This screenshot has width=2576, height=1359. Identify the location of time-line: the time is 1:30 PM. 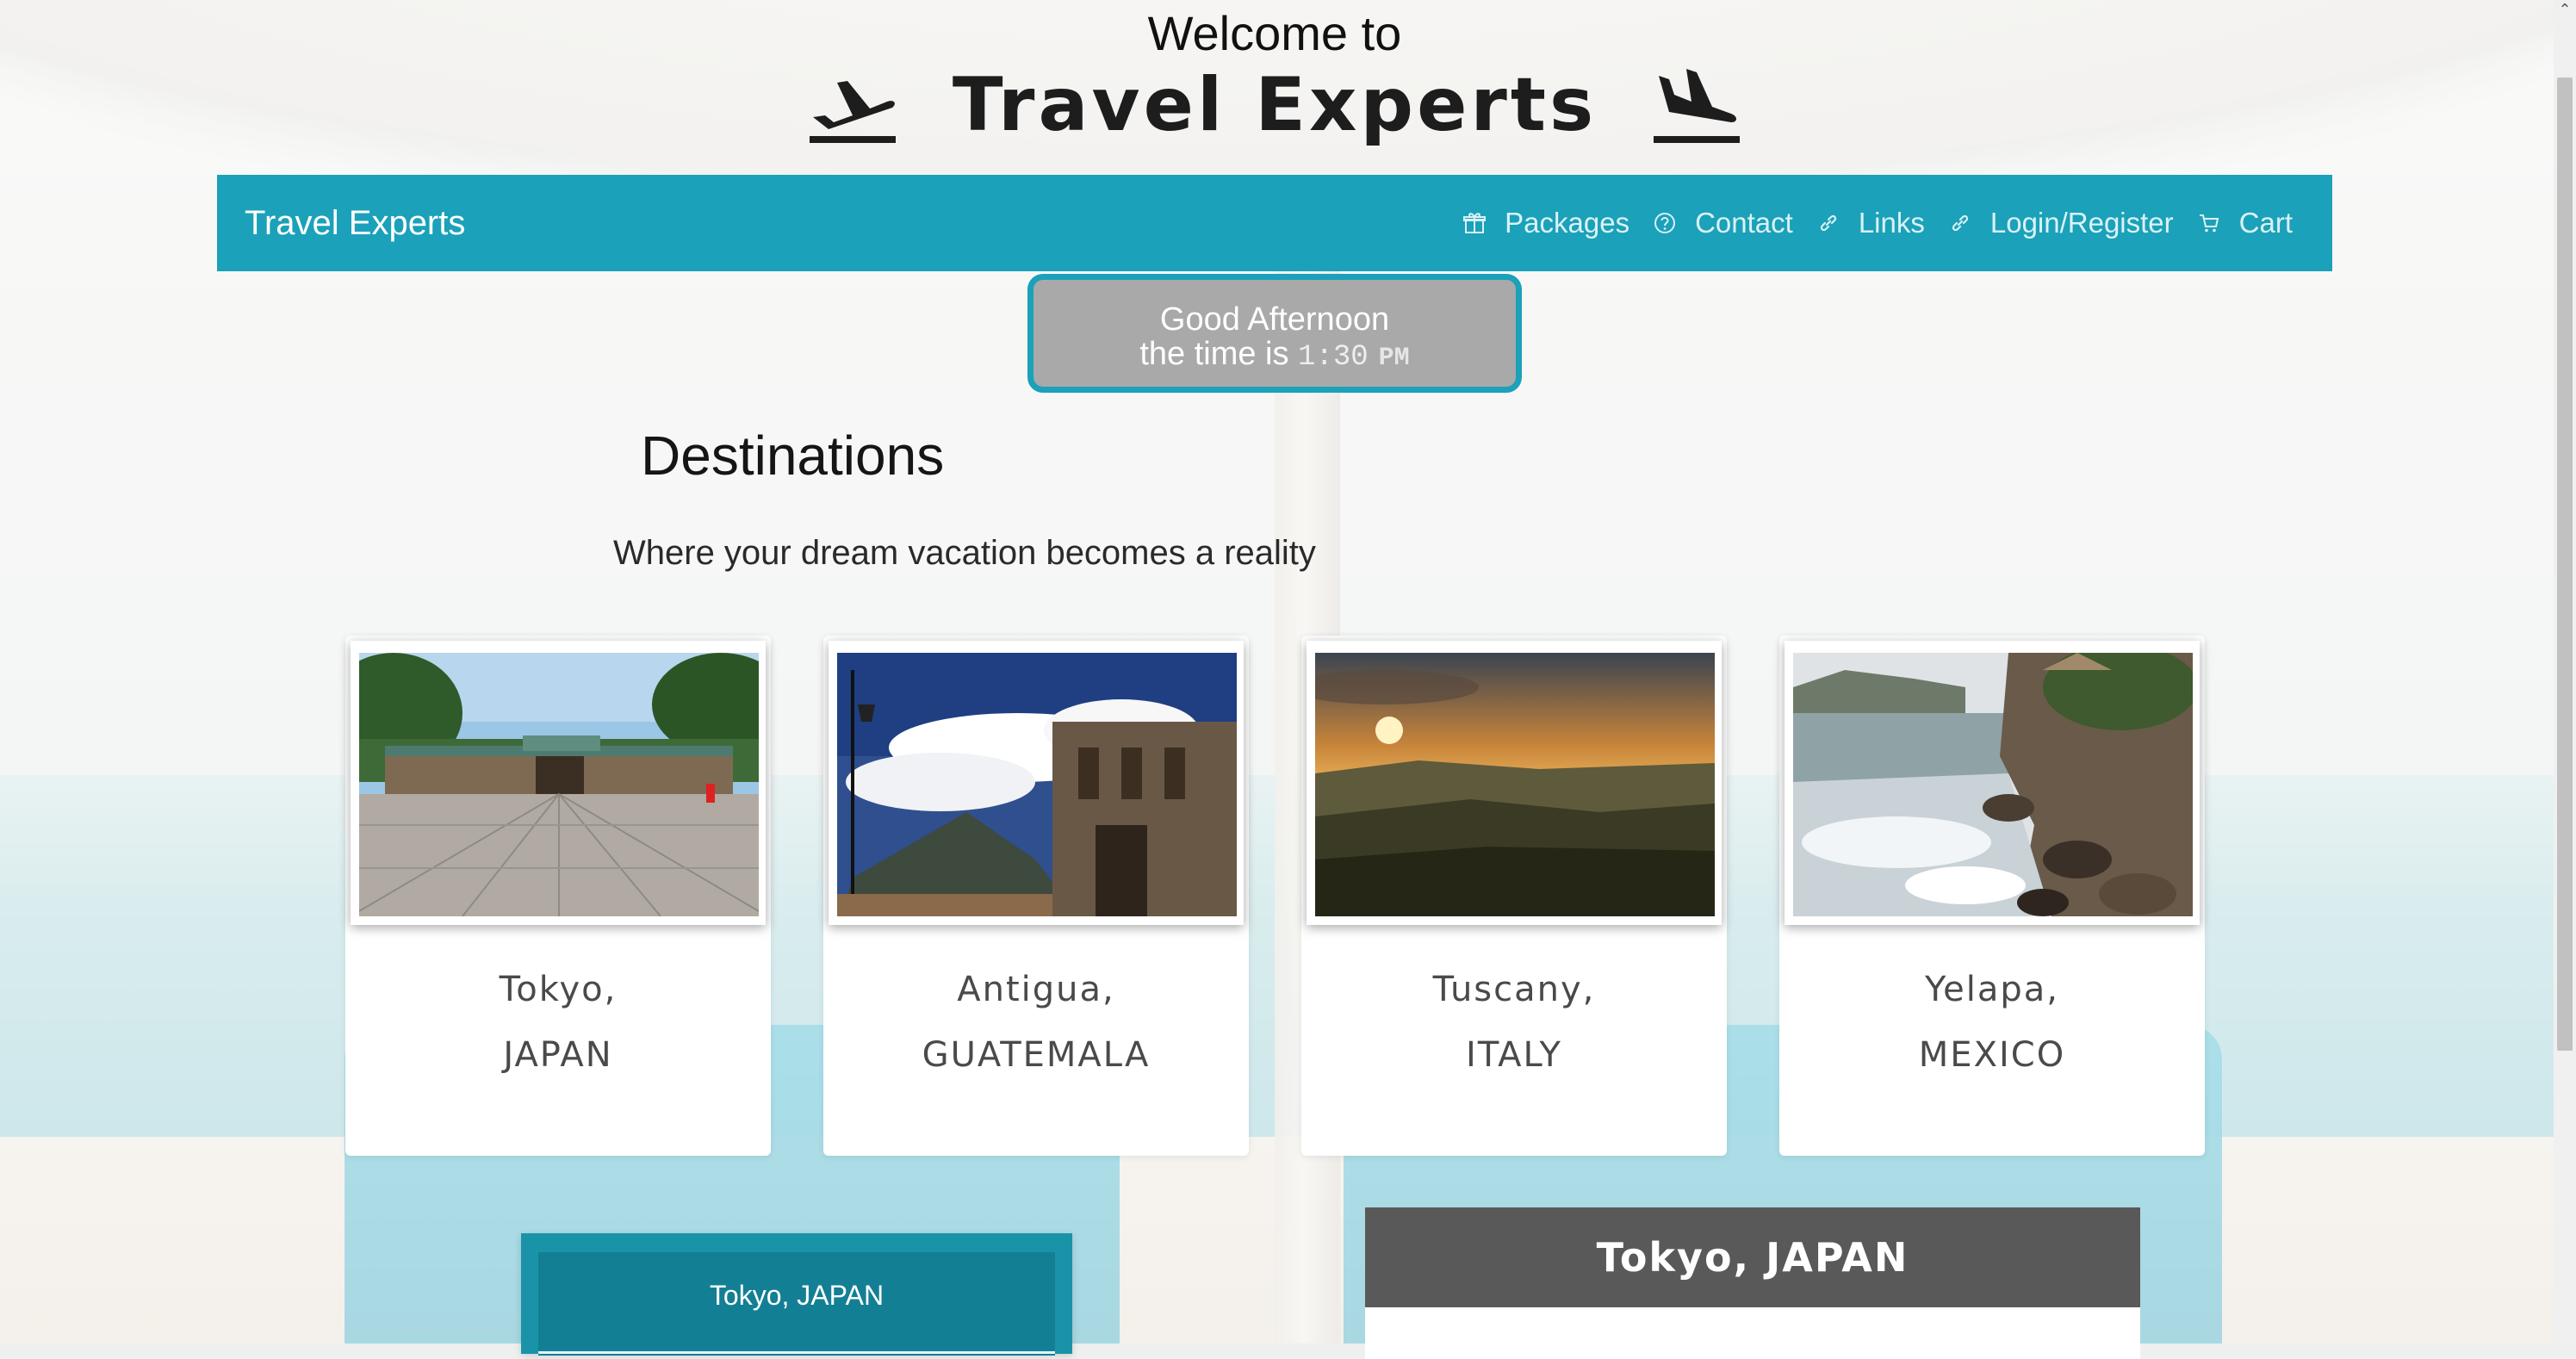
(1275, 356).